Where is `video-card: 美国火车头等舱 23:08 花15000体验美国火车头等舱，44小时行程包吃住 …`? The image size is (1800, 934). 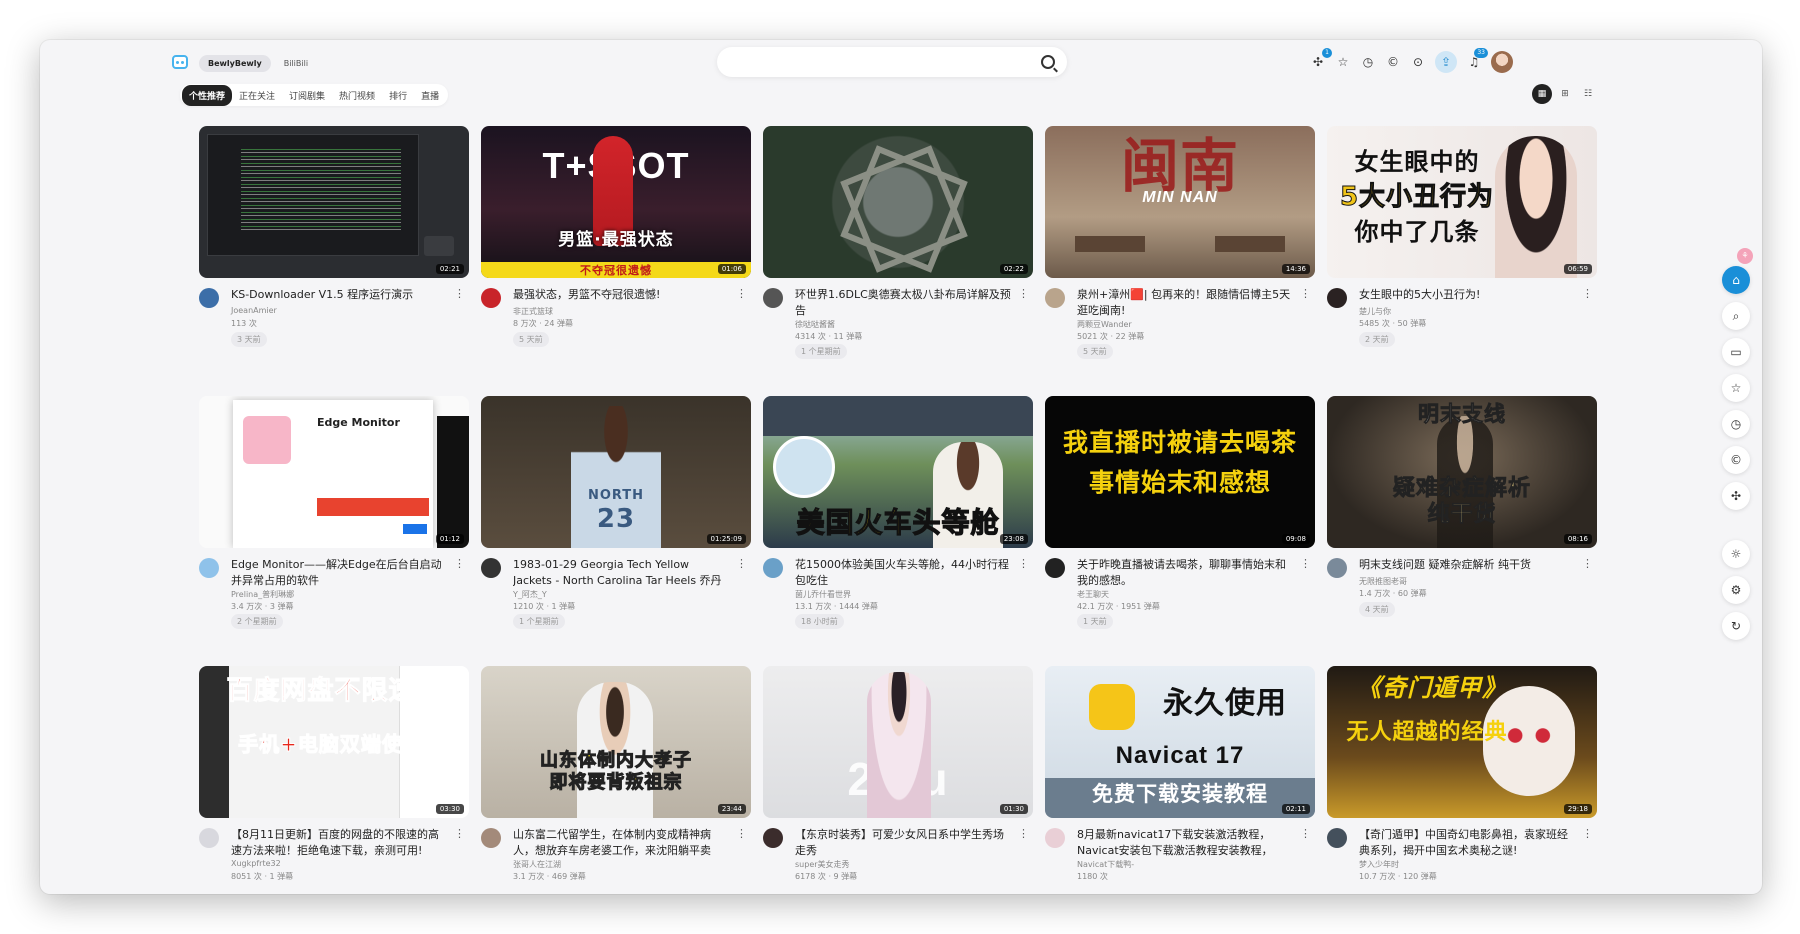 video-card: 美国火车头等舱 23:08 花15000体验美国火车头等舱，44小时行程包吃住 … is located at coordinates (898, 512).